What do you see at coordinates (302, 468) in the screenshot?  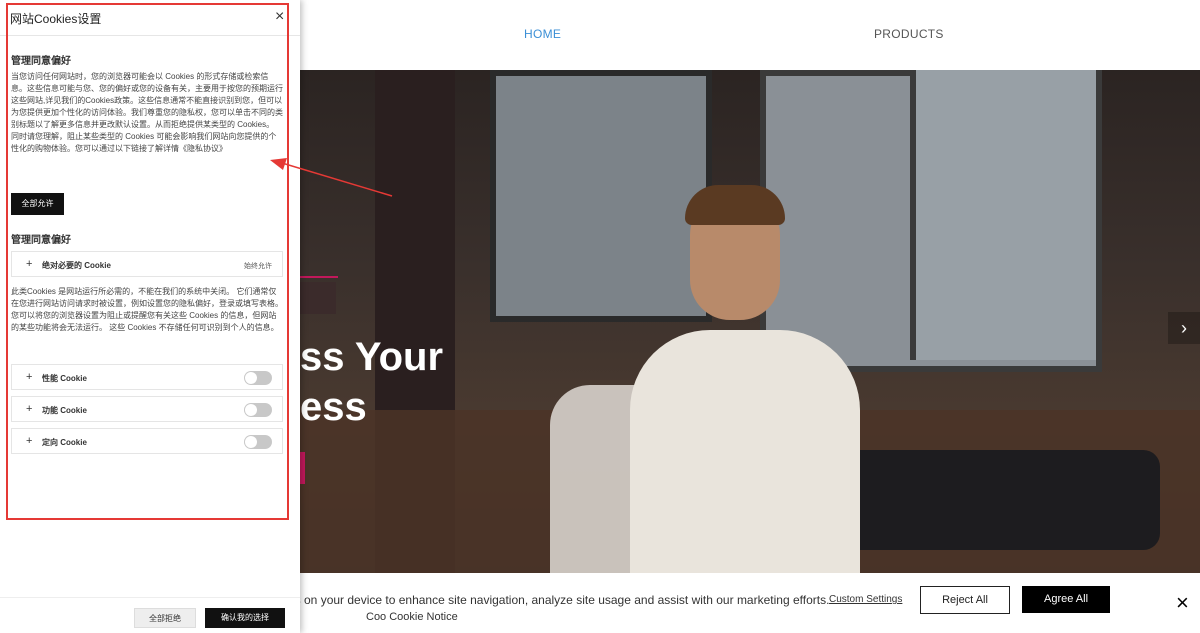 I see `hero-cta-button` at bounding box center [302, 468].